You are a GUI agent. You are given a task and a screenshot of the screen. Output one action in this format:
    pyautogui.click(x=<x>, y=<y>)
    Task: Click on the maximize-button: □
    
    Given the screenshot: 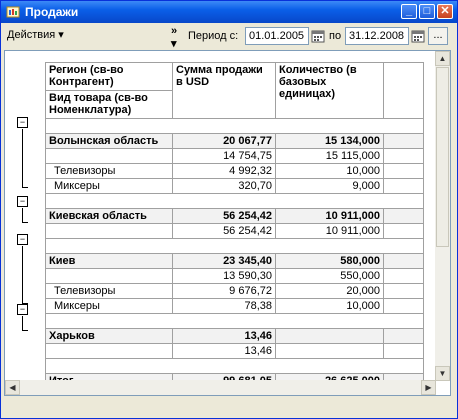 What is the action you would take?
    pyautogui.click(x=427, y=11)
    